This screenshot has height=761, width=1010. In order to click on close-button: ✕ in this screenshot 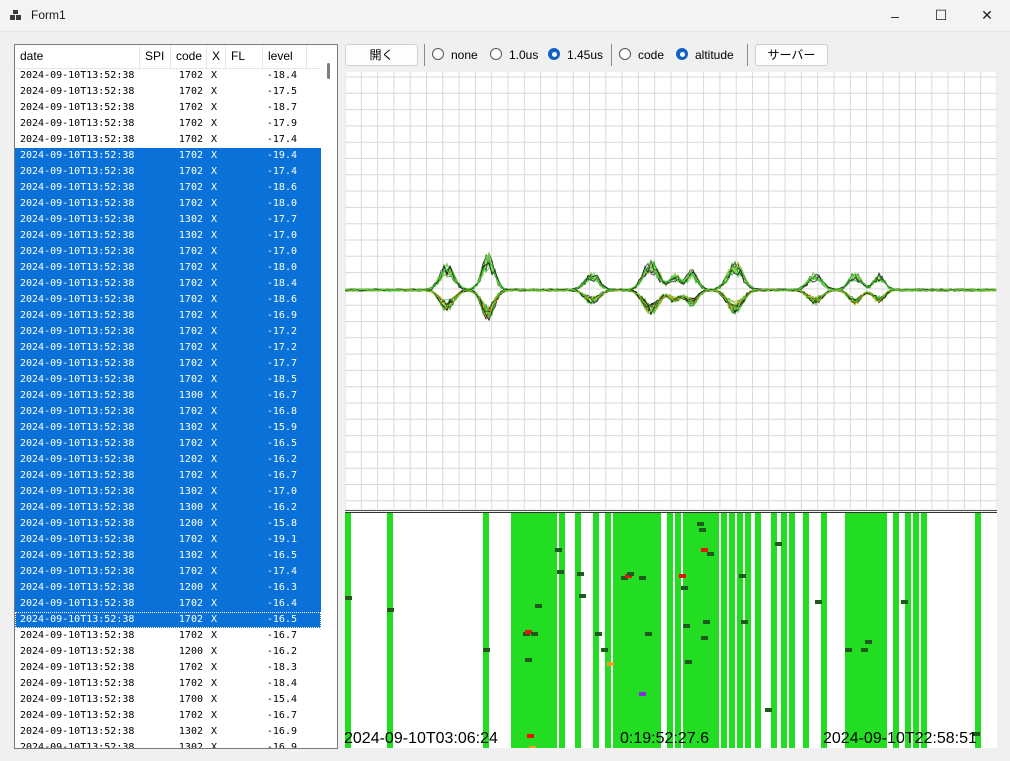, I will do `click(987, 15)`.